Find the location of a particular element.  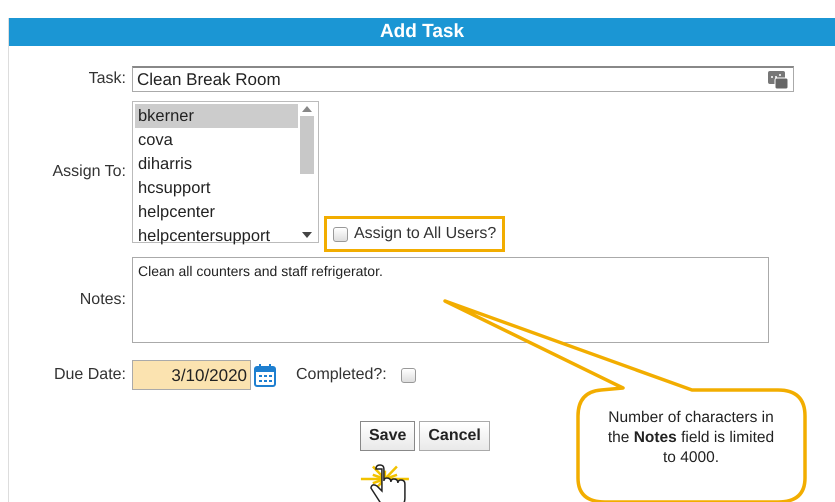

list-option: diharris is located at coordinates (216, 164).